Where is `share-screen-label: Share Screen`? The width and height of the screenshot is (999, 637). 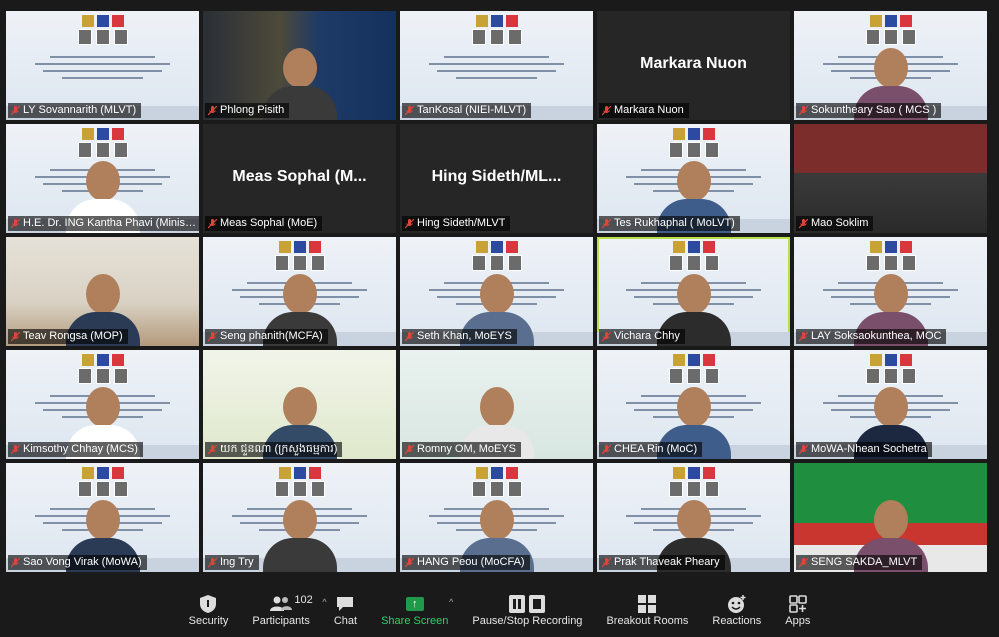 share-screen-label: Share Screen is located at coordinates (415, 621).